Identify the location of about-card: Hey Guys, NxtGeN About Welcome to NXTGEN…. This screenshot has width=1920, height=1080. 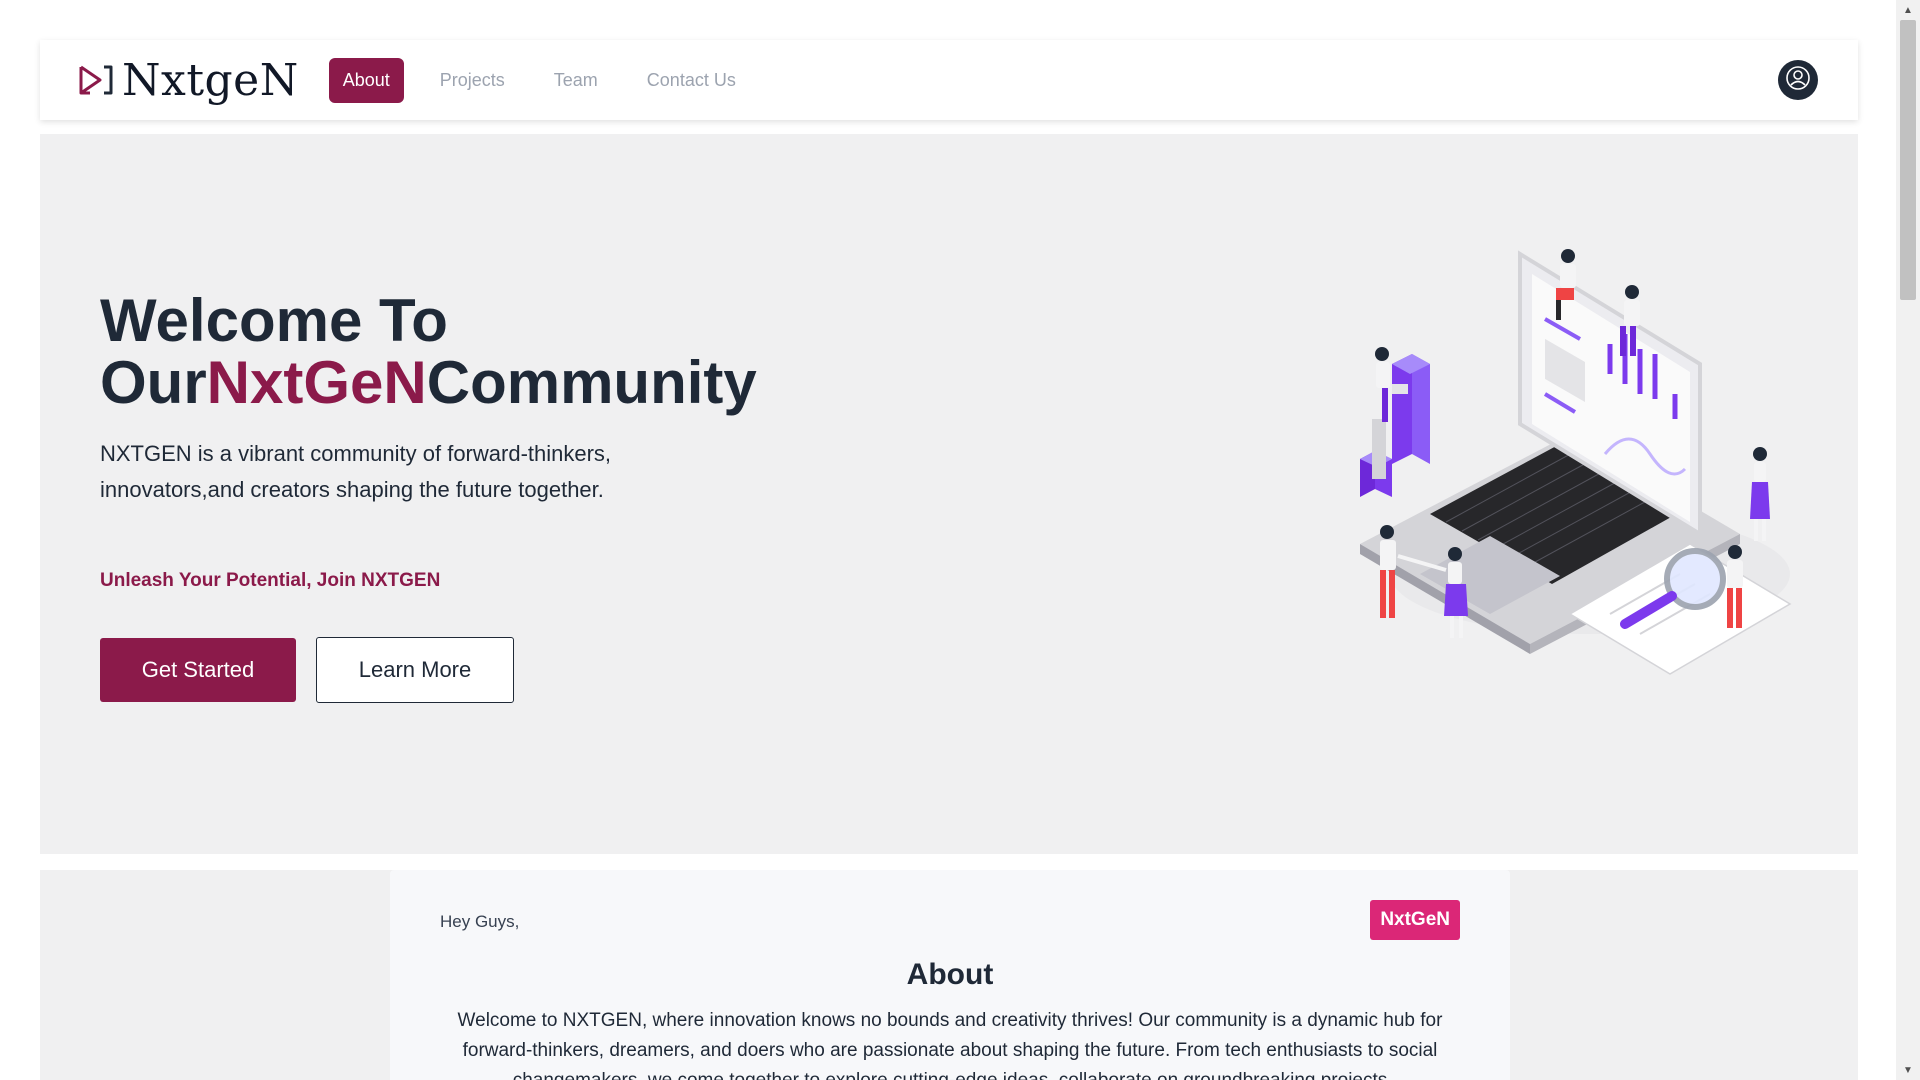
(950, 975).